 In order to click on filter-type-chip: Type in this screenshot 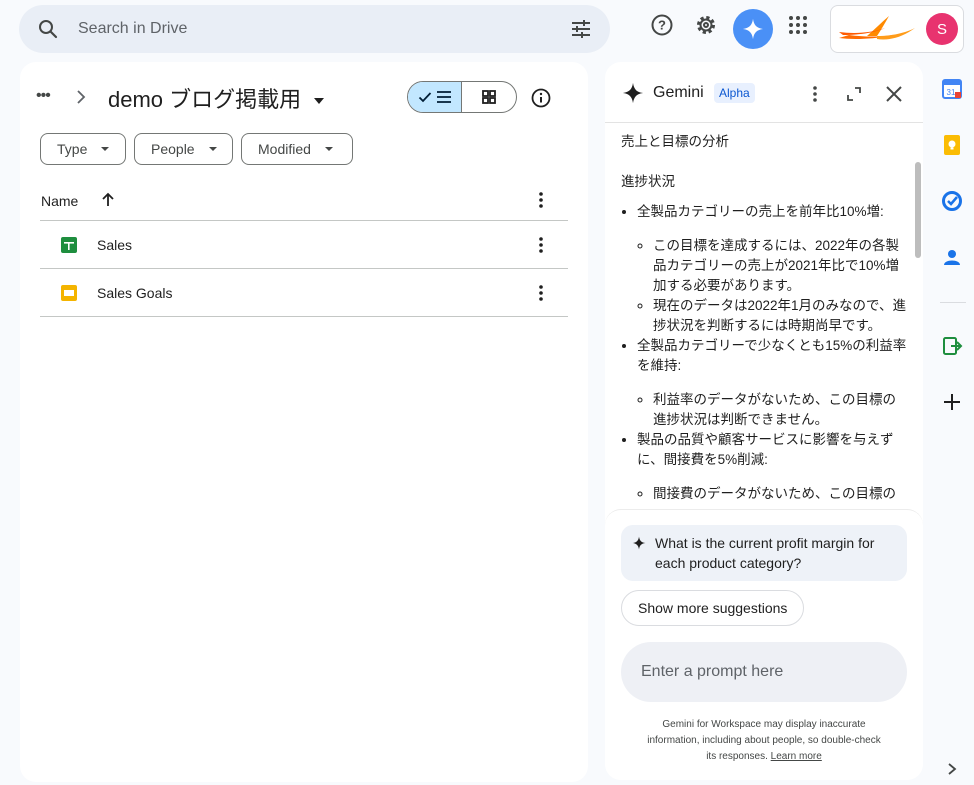, I will do `click(83, 149)`.